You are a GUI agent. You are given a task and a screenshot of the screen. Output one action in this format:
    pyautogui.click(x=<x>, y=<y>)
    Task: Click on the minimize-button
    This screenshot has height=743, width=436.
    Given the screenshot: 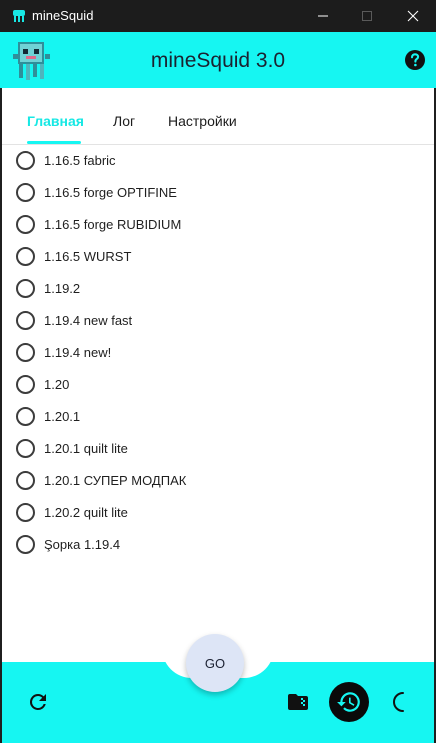 What is the action you would take?
    pyautogui.click(x=323, y=16)
    